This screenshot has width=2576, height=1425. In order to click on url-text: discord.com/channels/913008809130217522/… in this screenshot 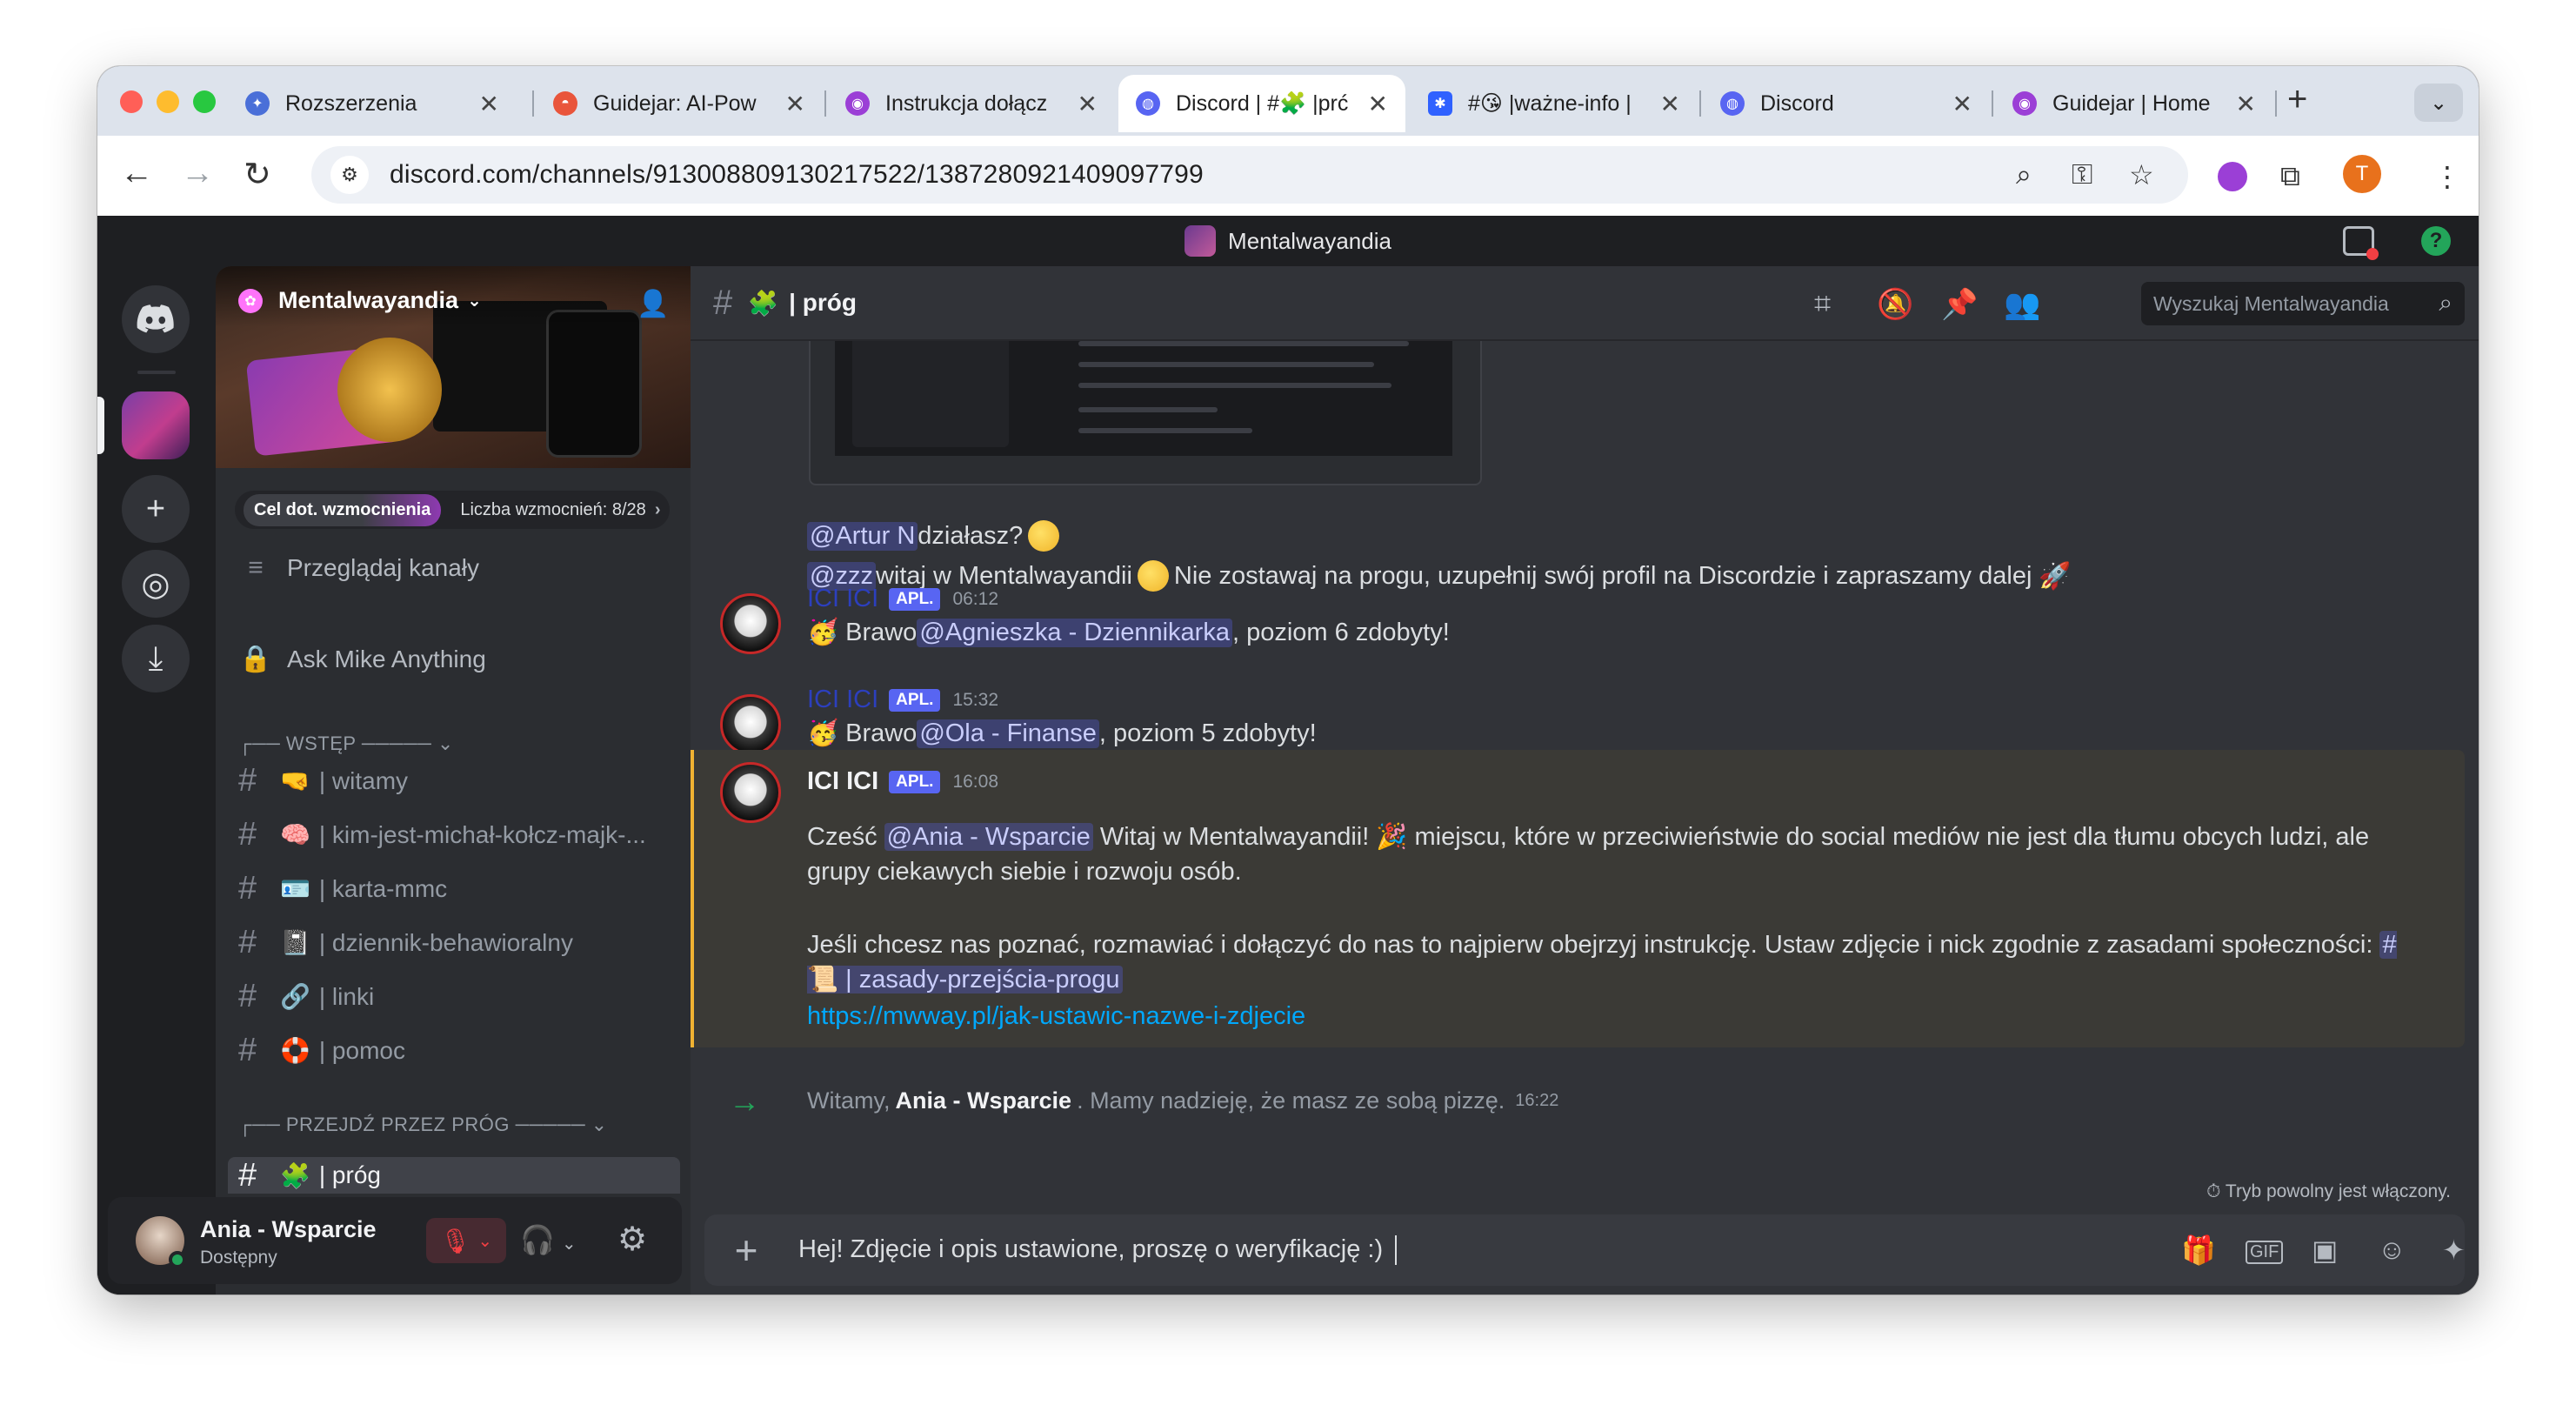, I will do `click(797, 175)`.